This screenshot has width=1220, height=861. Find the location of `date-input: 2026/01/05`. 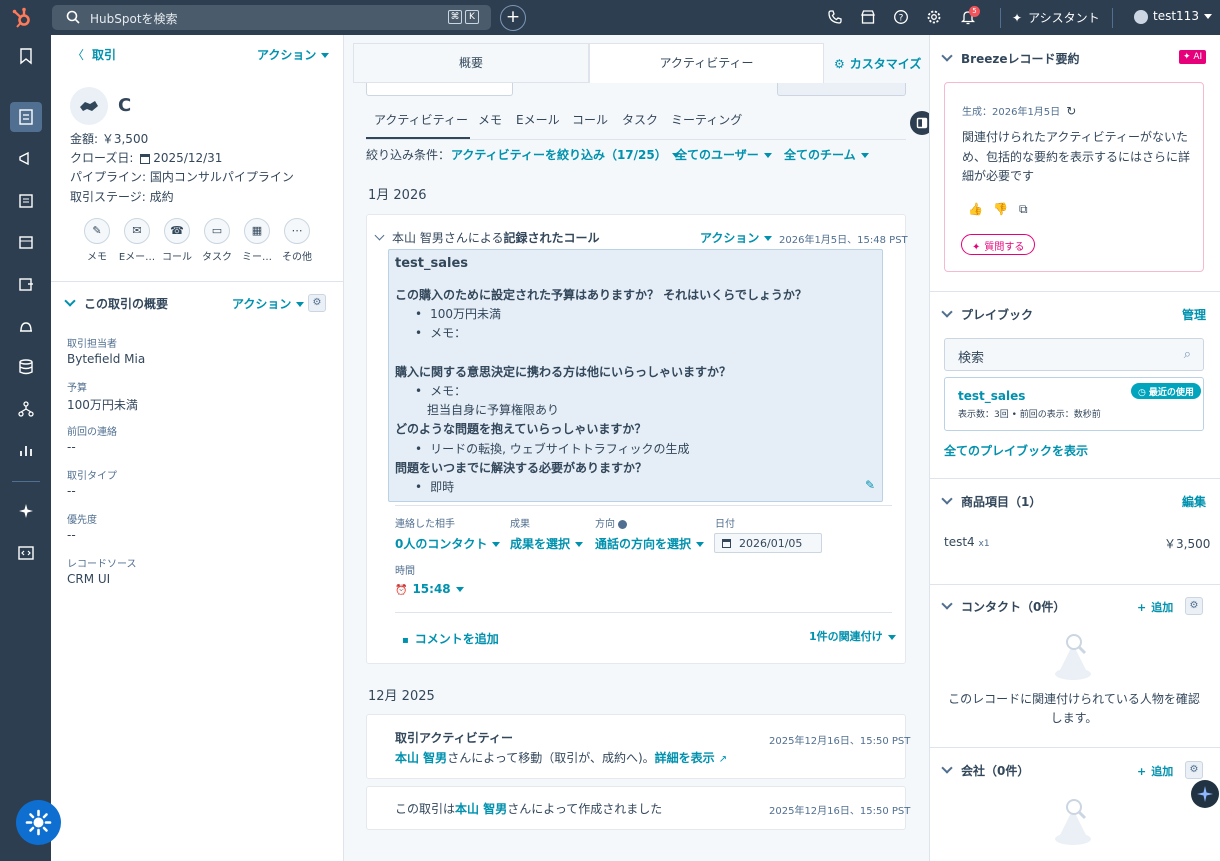

date-input: 2026/01/05 is located at coordinates (768, 543).